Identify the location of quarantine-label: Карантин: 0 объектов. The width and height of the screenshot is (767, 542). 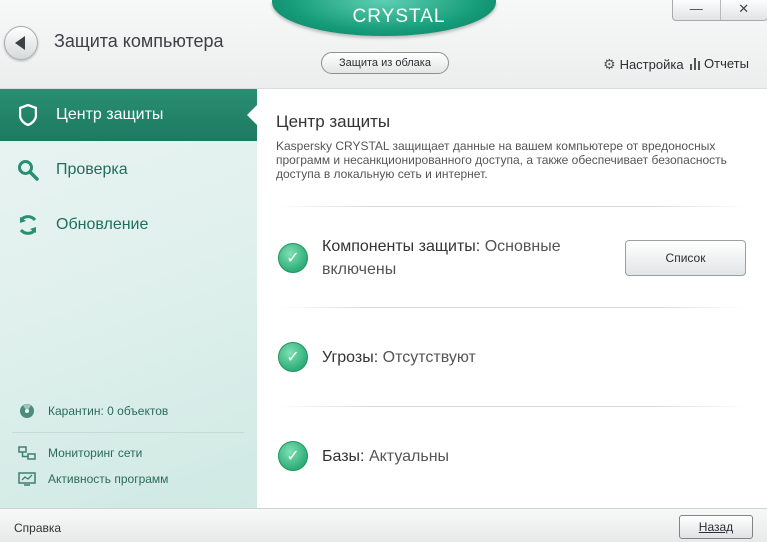
(108, 411).